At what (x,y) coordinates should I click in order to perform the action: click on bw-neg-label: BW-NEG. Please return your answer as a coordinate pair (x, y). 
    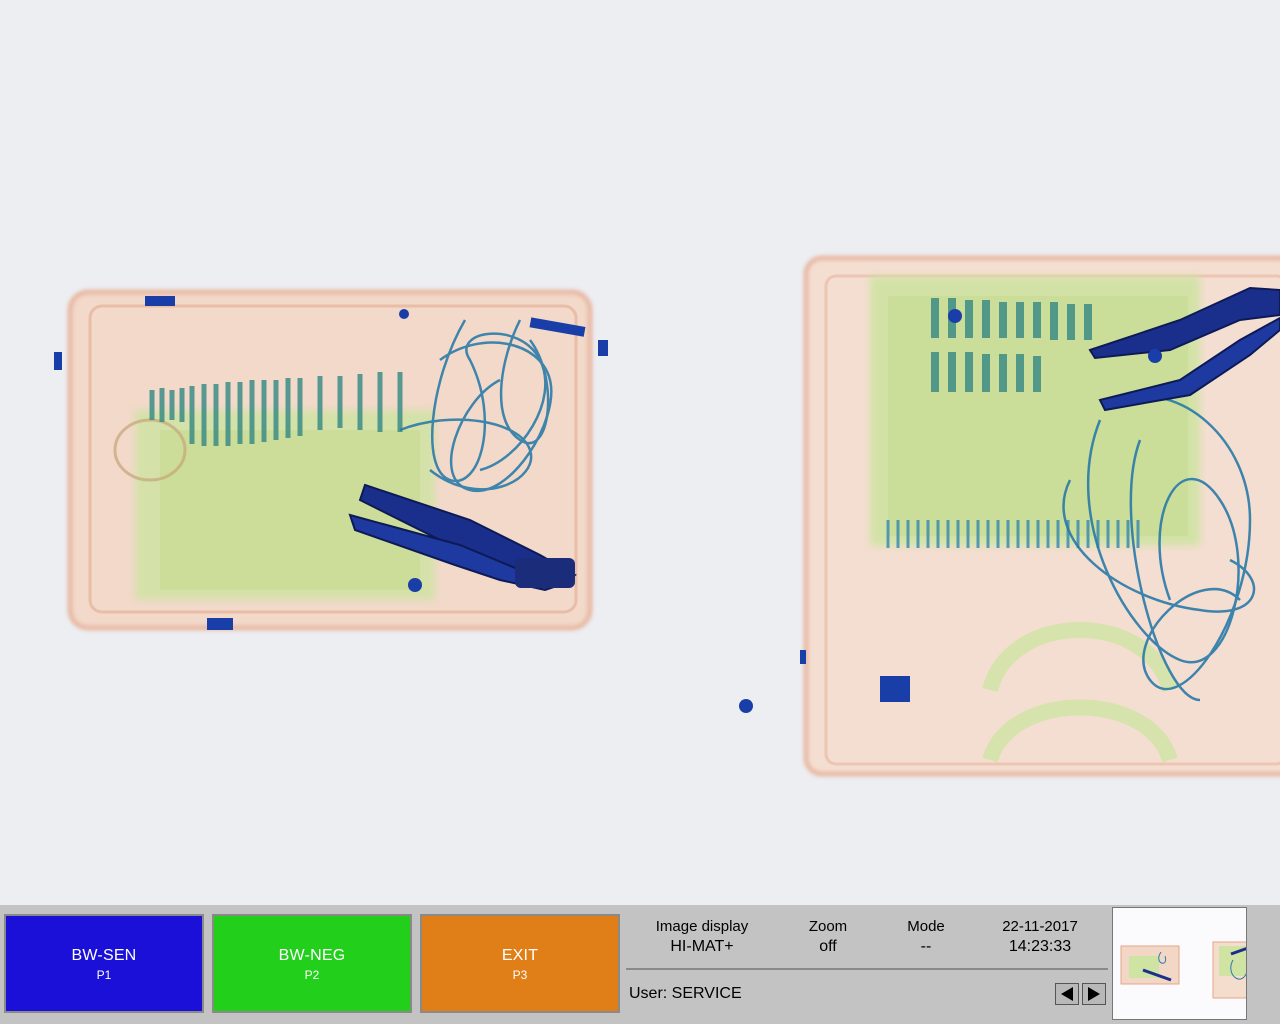
    Looking at the image, I should click on (312, 955).